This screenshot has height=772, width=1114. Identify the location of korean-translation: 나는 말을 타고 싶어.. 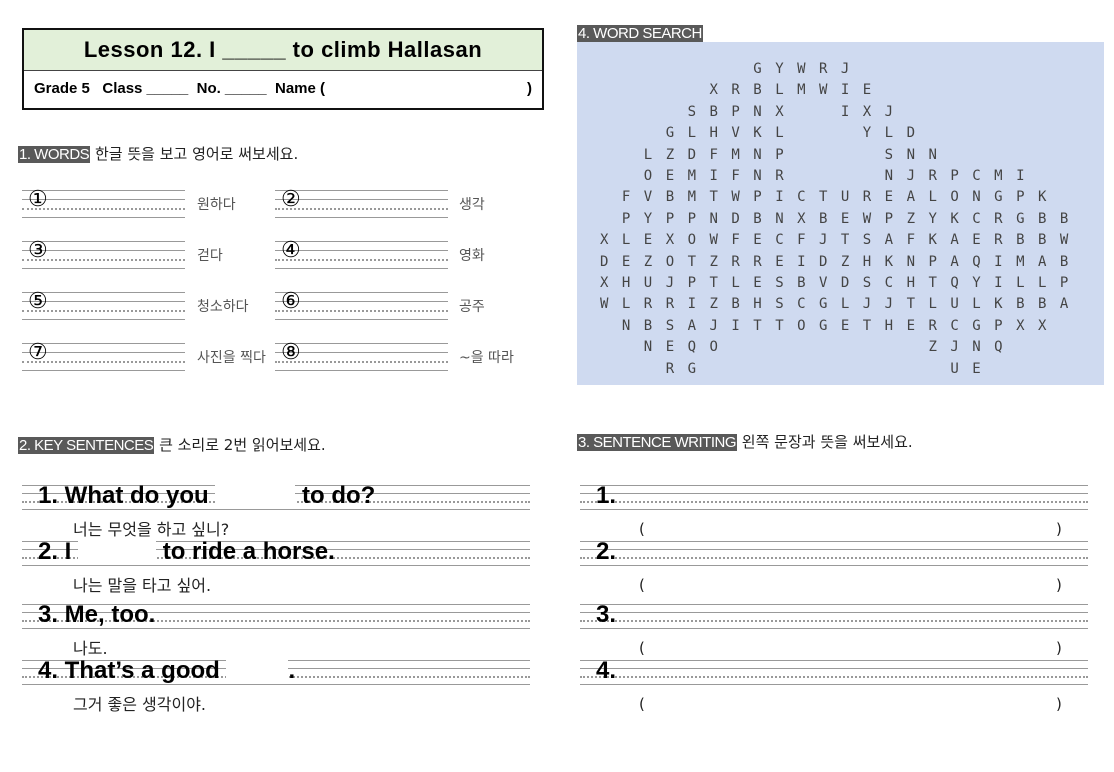
(142, 585).